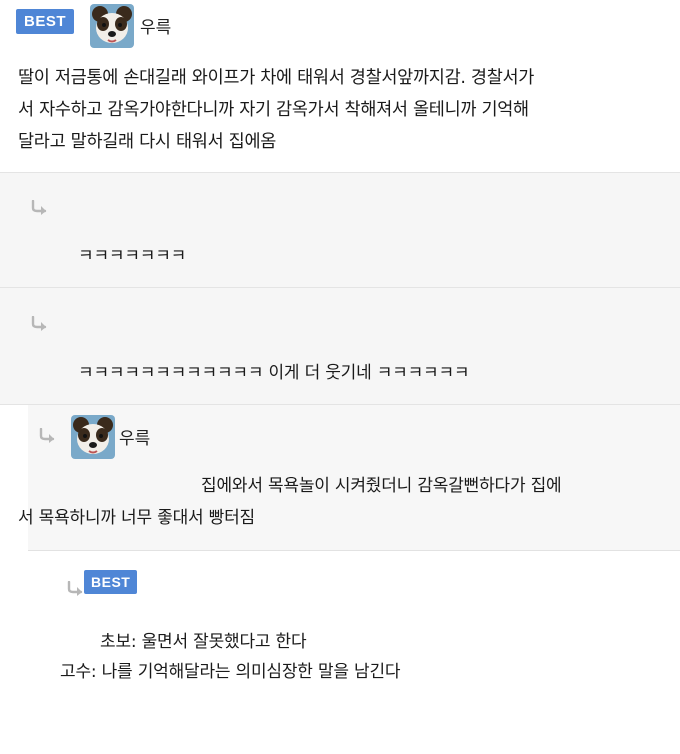 This screenshot has width=680, height=754. What do you see at coordinates (274, 373) in the screenshot?
I see `reply-text: ㅋㅋㅋㅋㅋㅋㅋㅋㅋㅋㅋㅋ 이게 더 웃기네 ㅋㅋㅋㅋㅋㅋ` at bounding box center [274, 373].